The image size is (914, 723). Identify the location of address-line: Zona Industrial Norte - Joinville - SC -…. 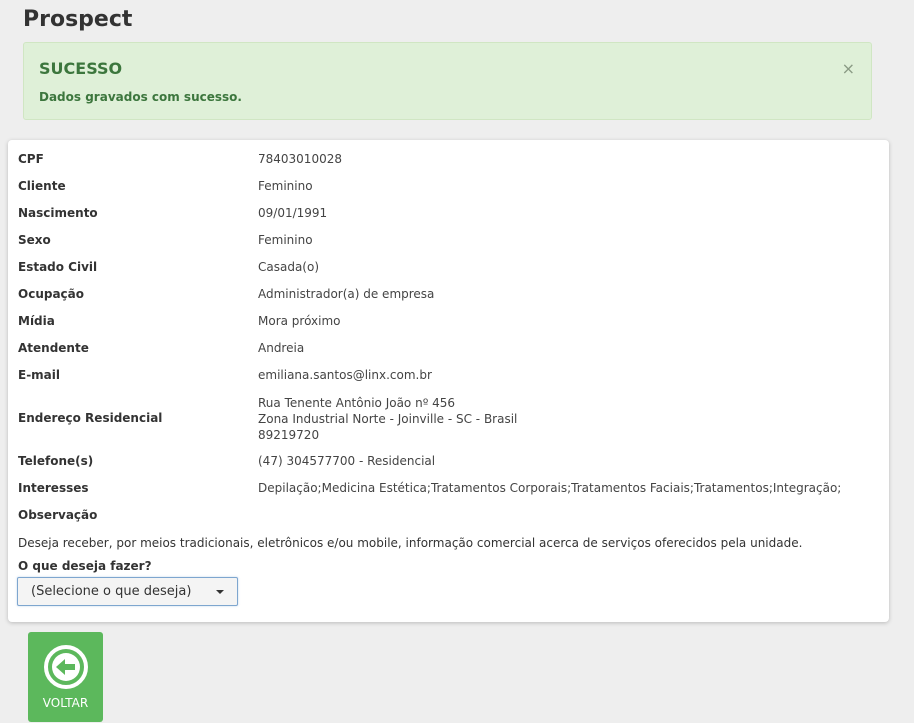
(388, 419).